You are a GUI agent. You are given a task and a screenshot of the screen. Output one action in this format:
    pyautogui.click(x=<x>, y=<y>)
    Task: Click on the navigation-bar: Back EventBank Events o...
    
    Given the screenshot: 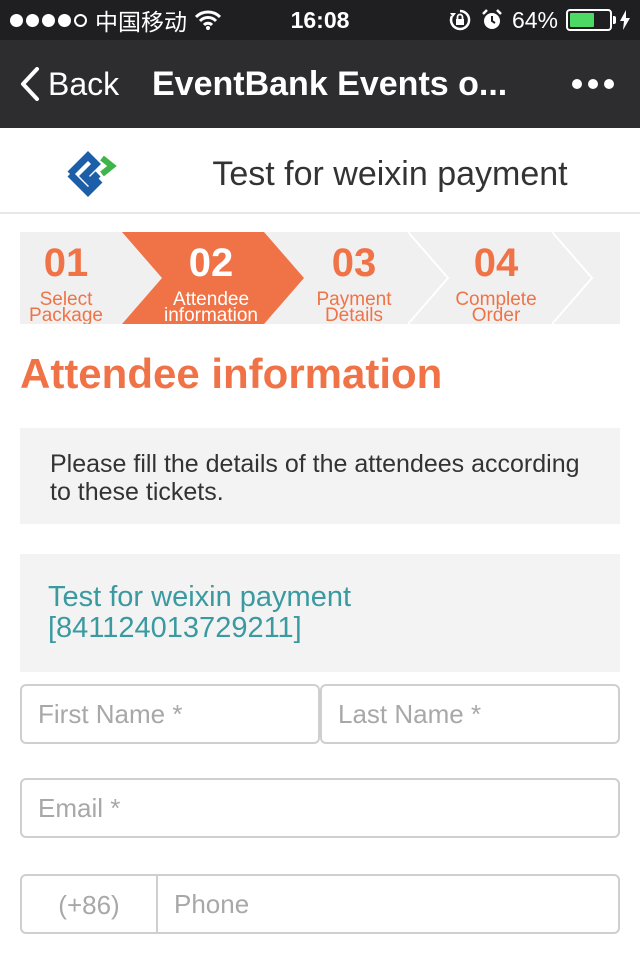 What is the action you would take?
    pyautogui.click(x=320, y=84)
    